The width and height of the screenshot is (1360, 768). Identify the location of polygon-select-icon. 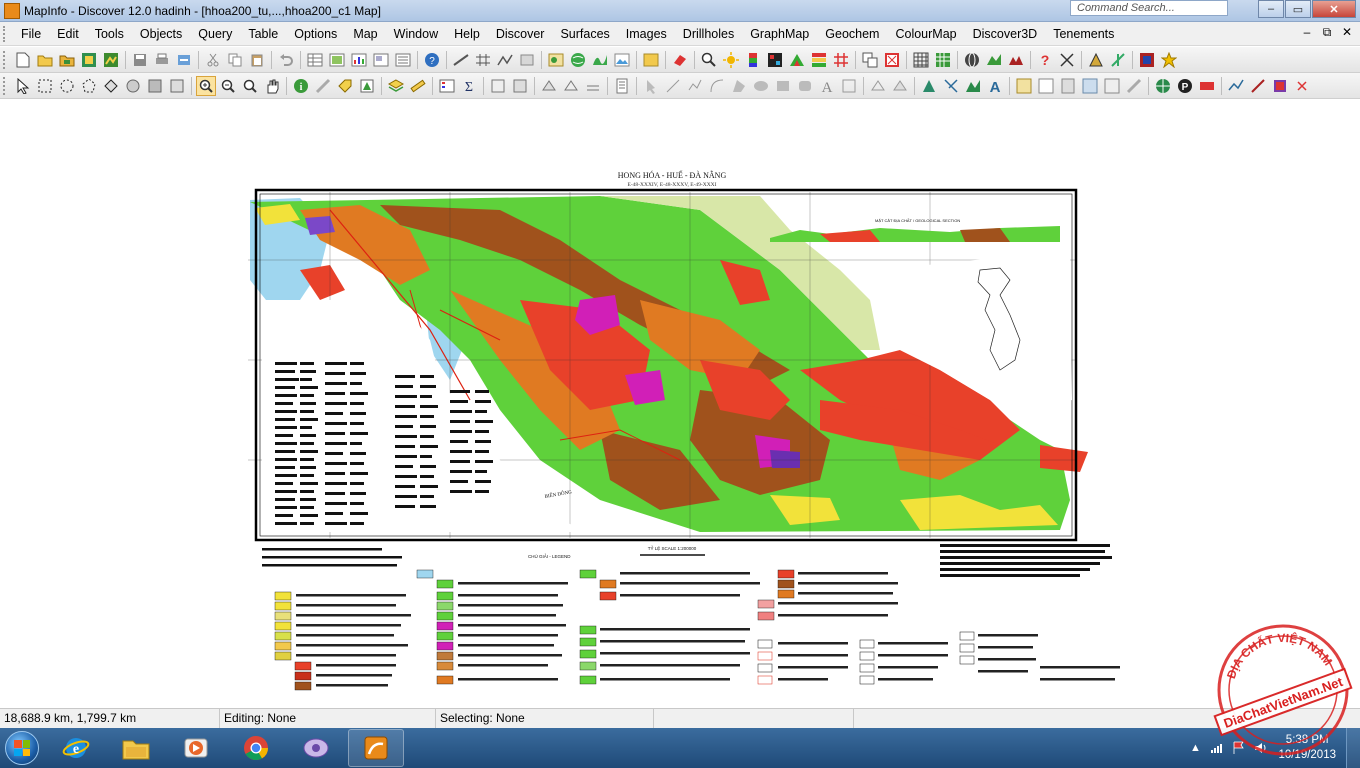
(89, 86).